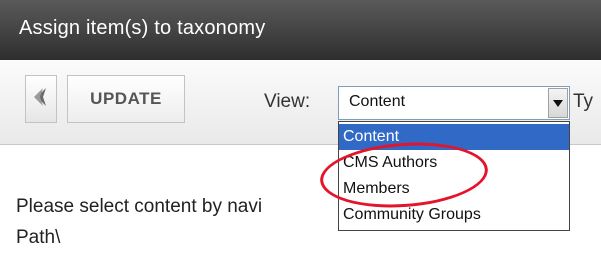 The height and width of the screenshot is (255, 601). I want to click on view-select-value: Content, so click(377, 101).